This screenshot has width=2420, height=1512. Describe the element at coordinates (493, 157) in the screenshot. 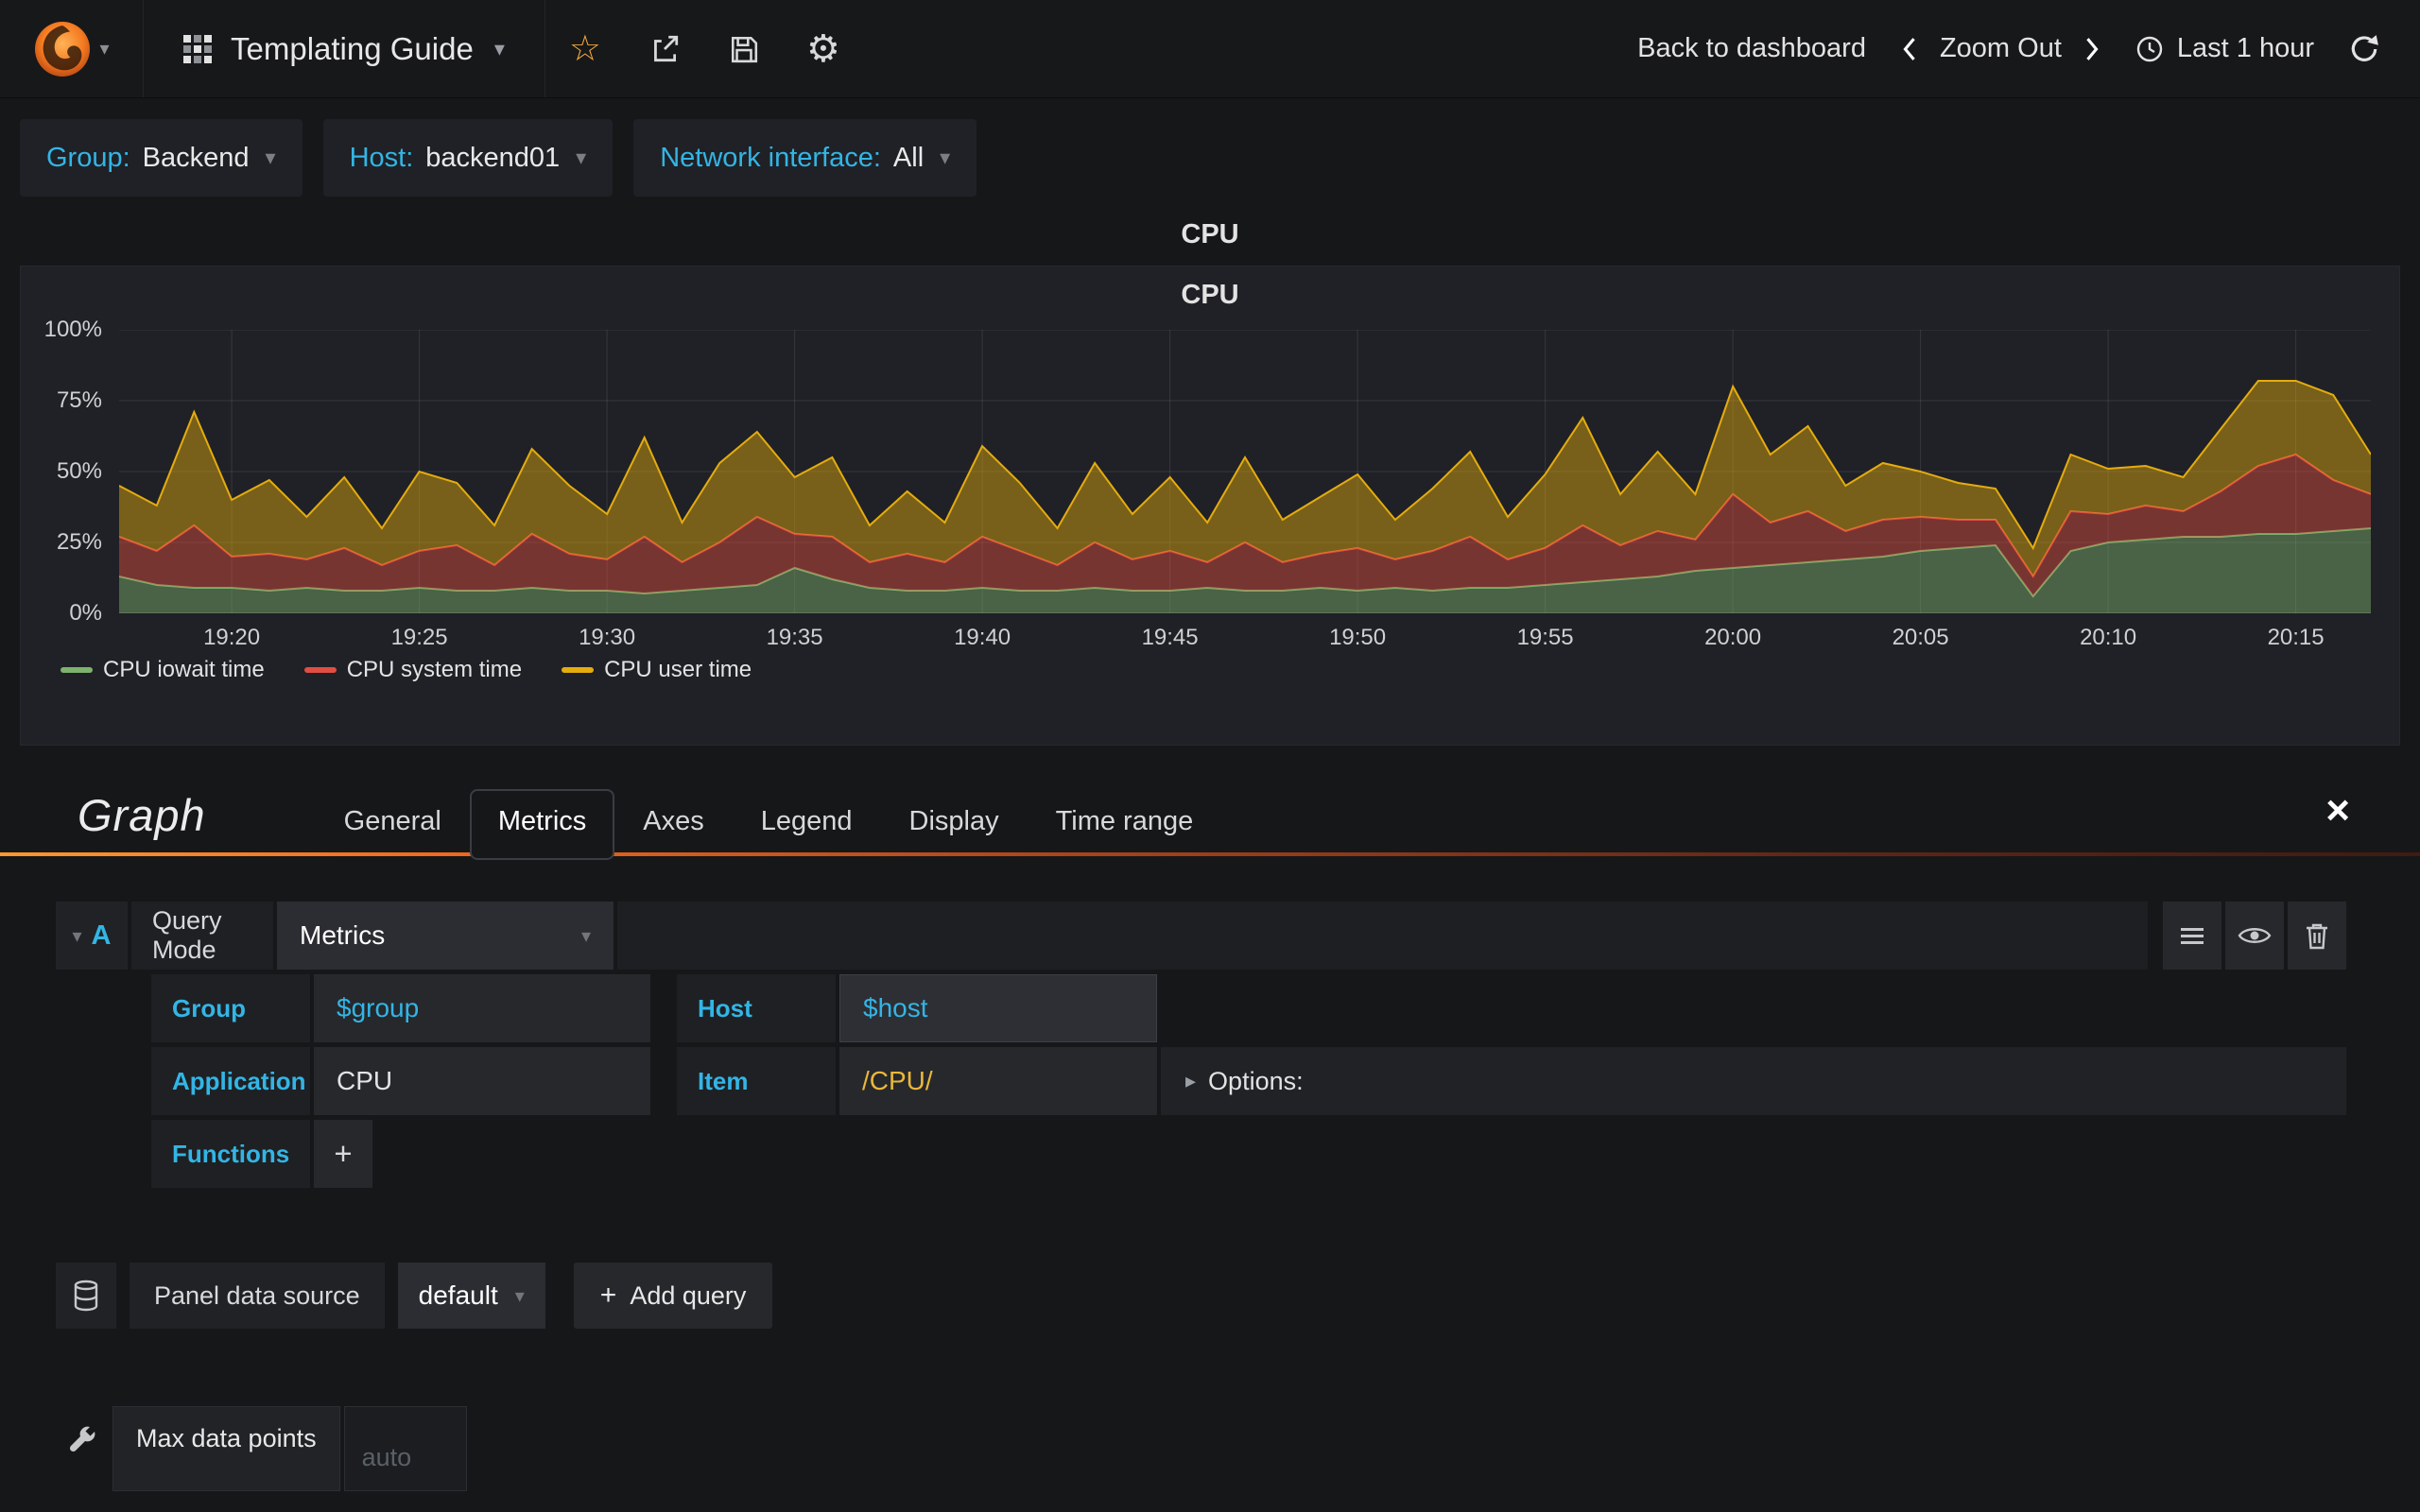

I see `variable-value: backend01` at that location.